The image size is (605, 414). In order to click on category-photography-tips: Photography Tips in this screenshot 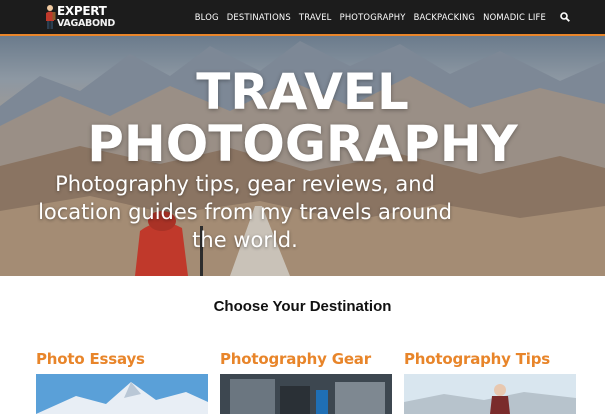, I will do `click(491, 382)`.